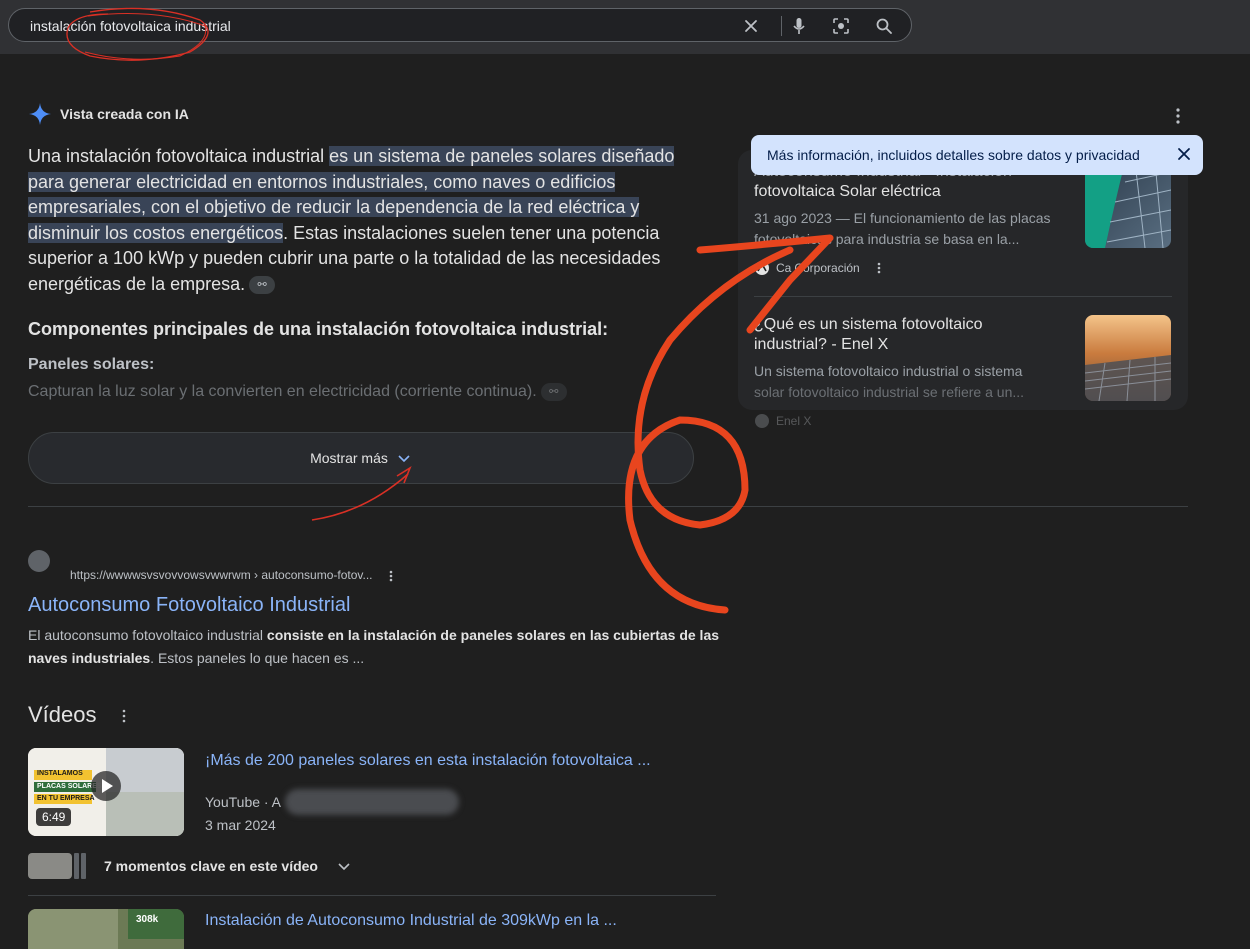  Describe the element at coordinates (106, 929) in the screenshot. I see `video-thumbnail: 308k` at that location.